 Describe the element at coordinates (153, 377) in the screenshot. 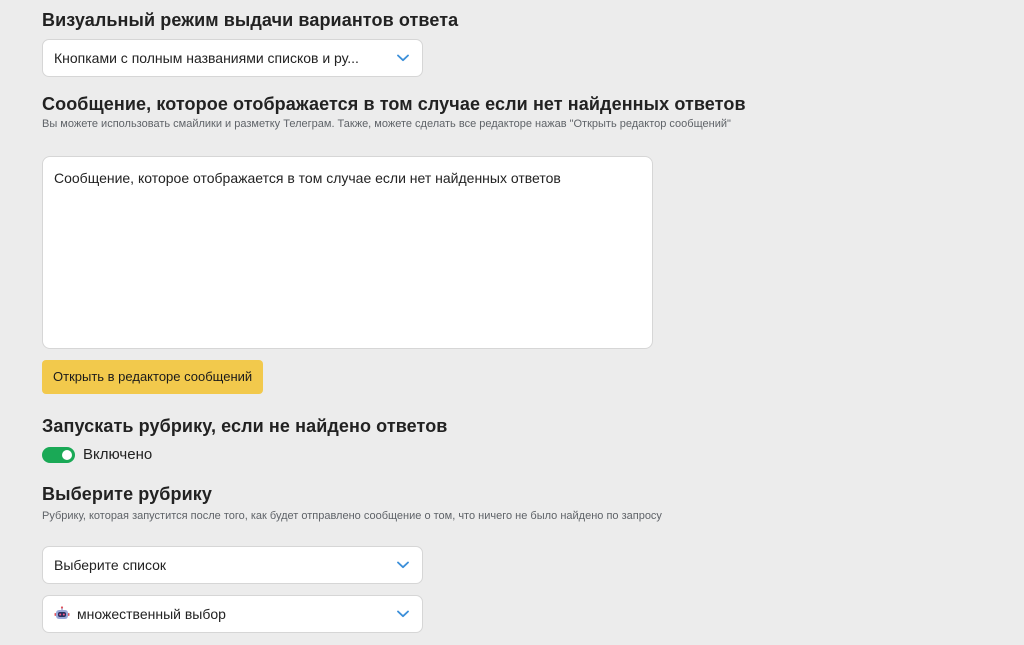

I see `open-editor-button: Открыть в редакторе сообщений` at that location.